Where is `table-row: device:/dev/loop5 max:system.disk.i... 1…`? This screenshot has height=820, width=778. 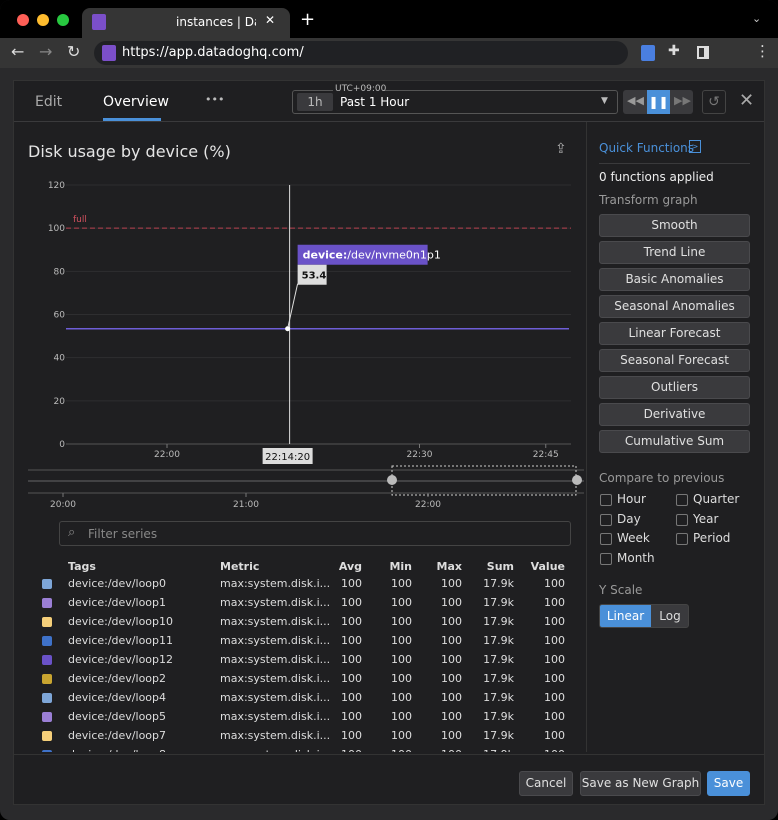 table-row: device:/dev/loop5 max:system.disk.i... 1… is located at coordinates (294, 717).